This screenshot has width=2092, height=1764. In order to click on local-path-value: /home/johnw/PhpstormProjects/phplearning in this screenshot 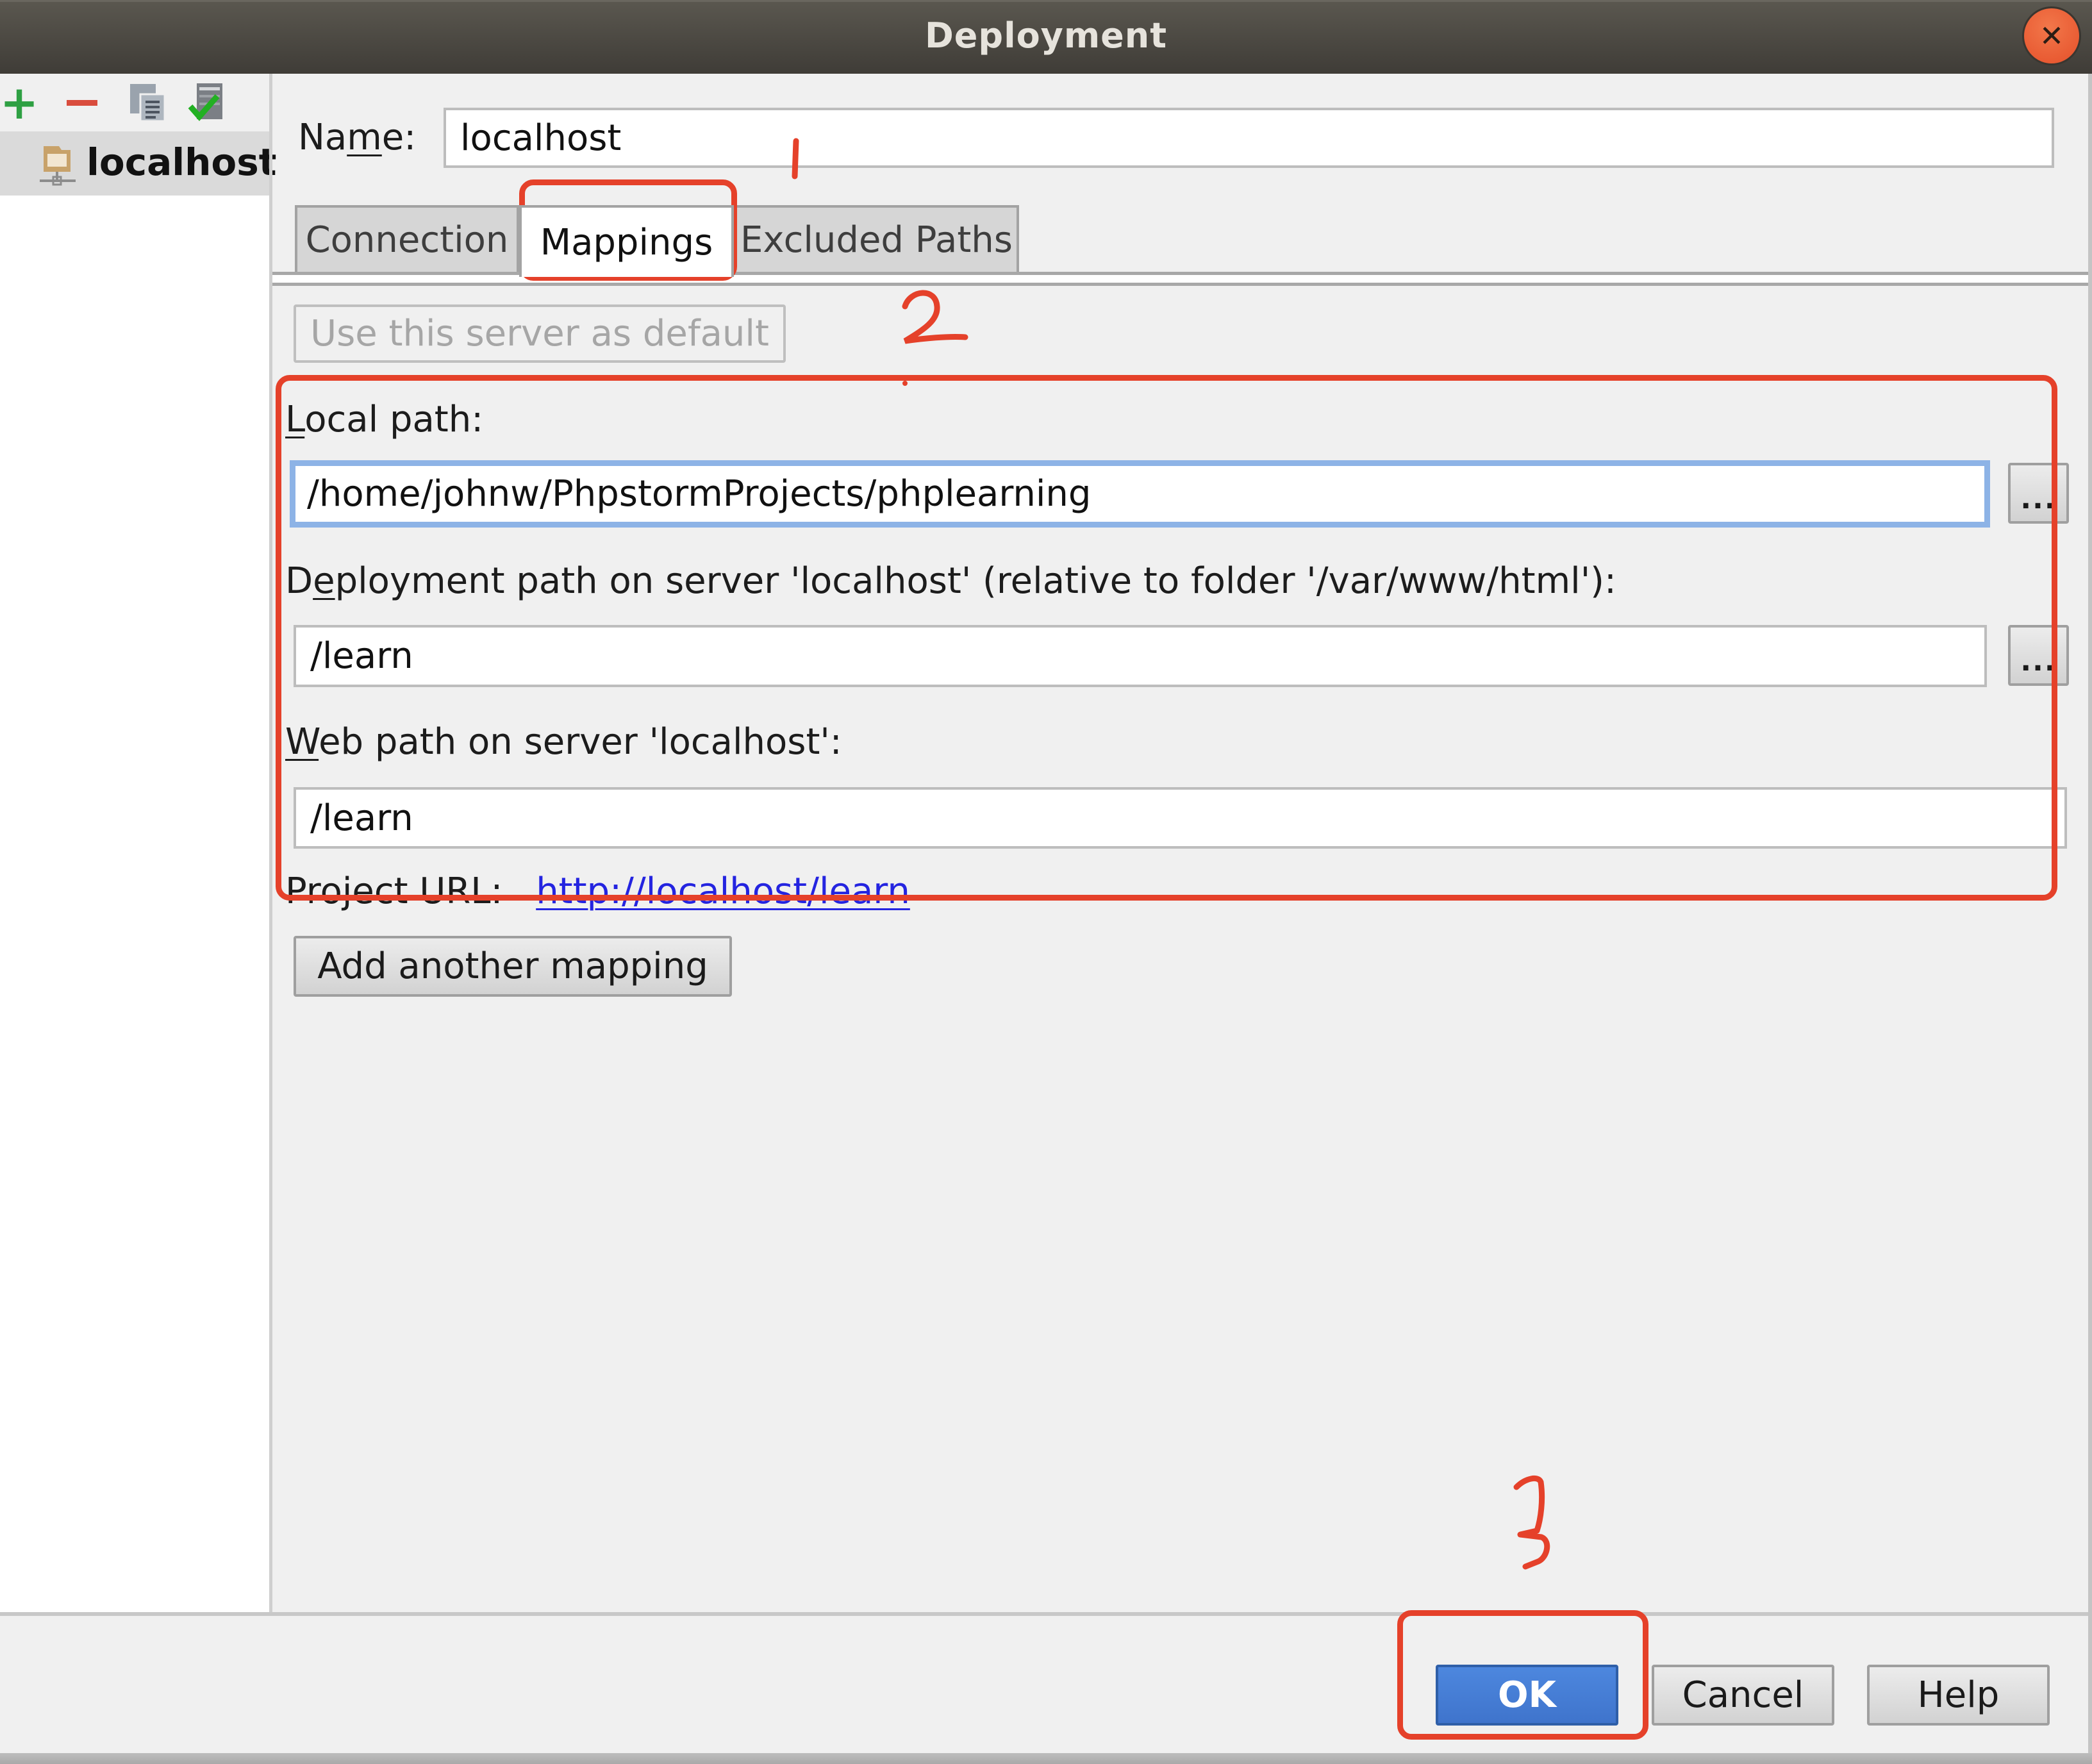, I will do `click(700, 494)`.